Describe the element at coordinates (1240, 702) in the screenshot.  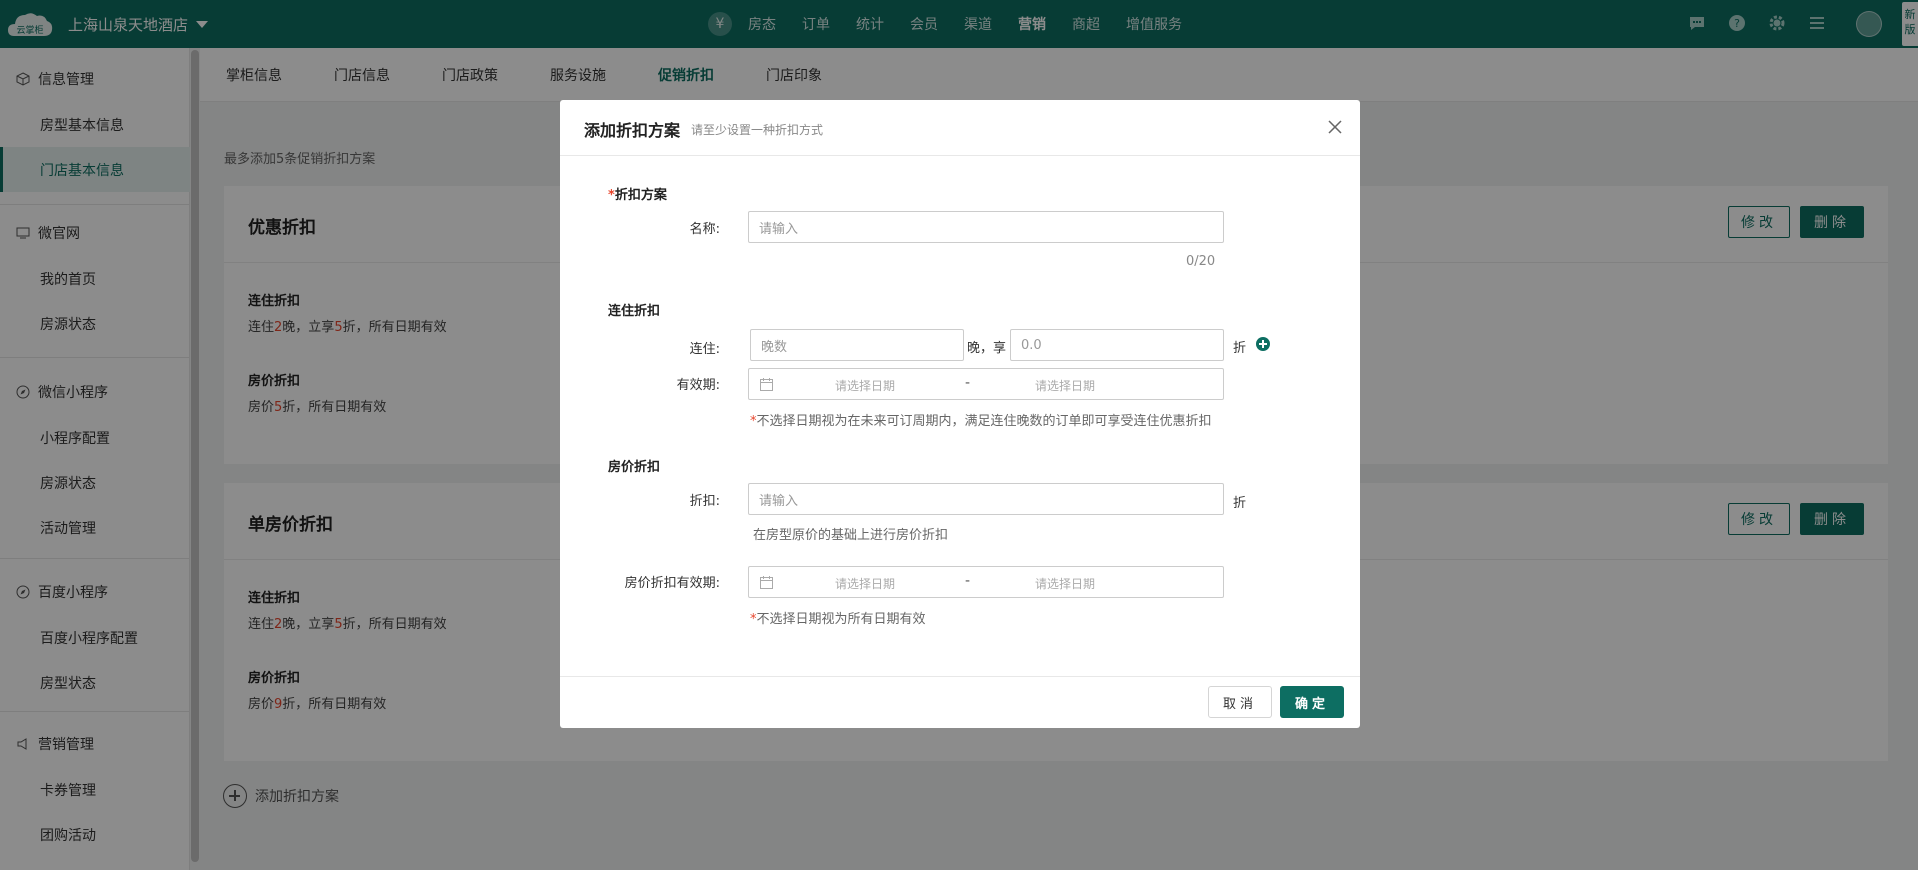
I see `cancel-button: 取消` at that location.